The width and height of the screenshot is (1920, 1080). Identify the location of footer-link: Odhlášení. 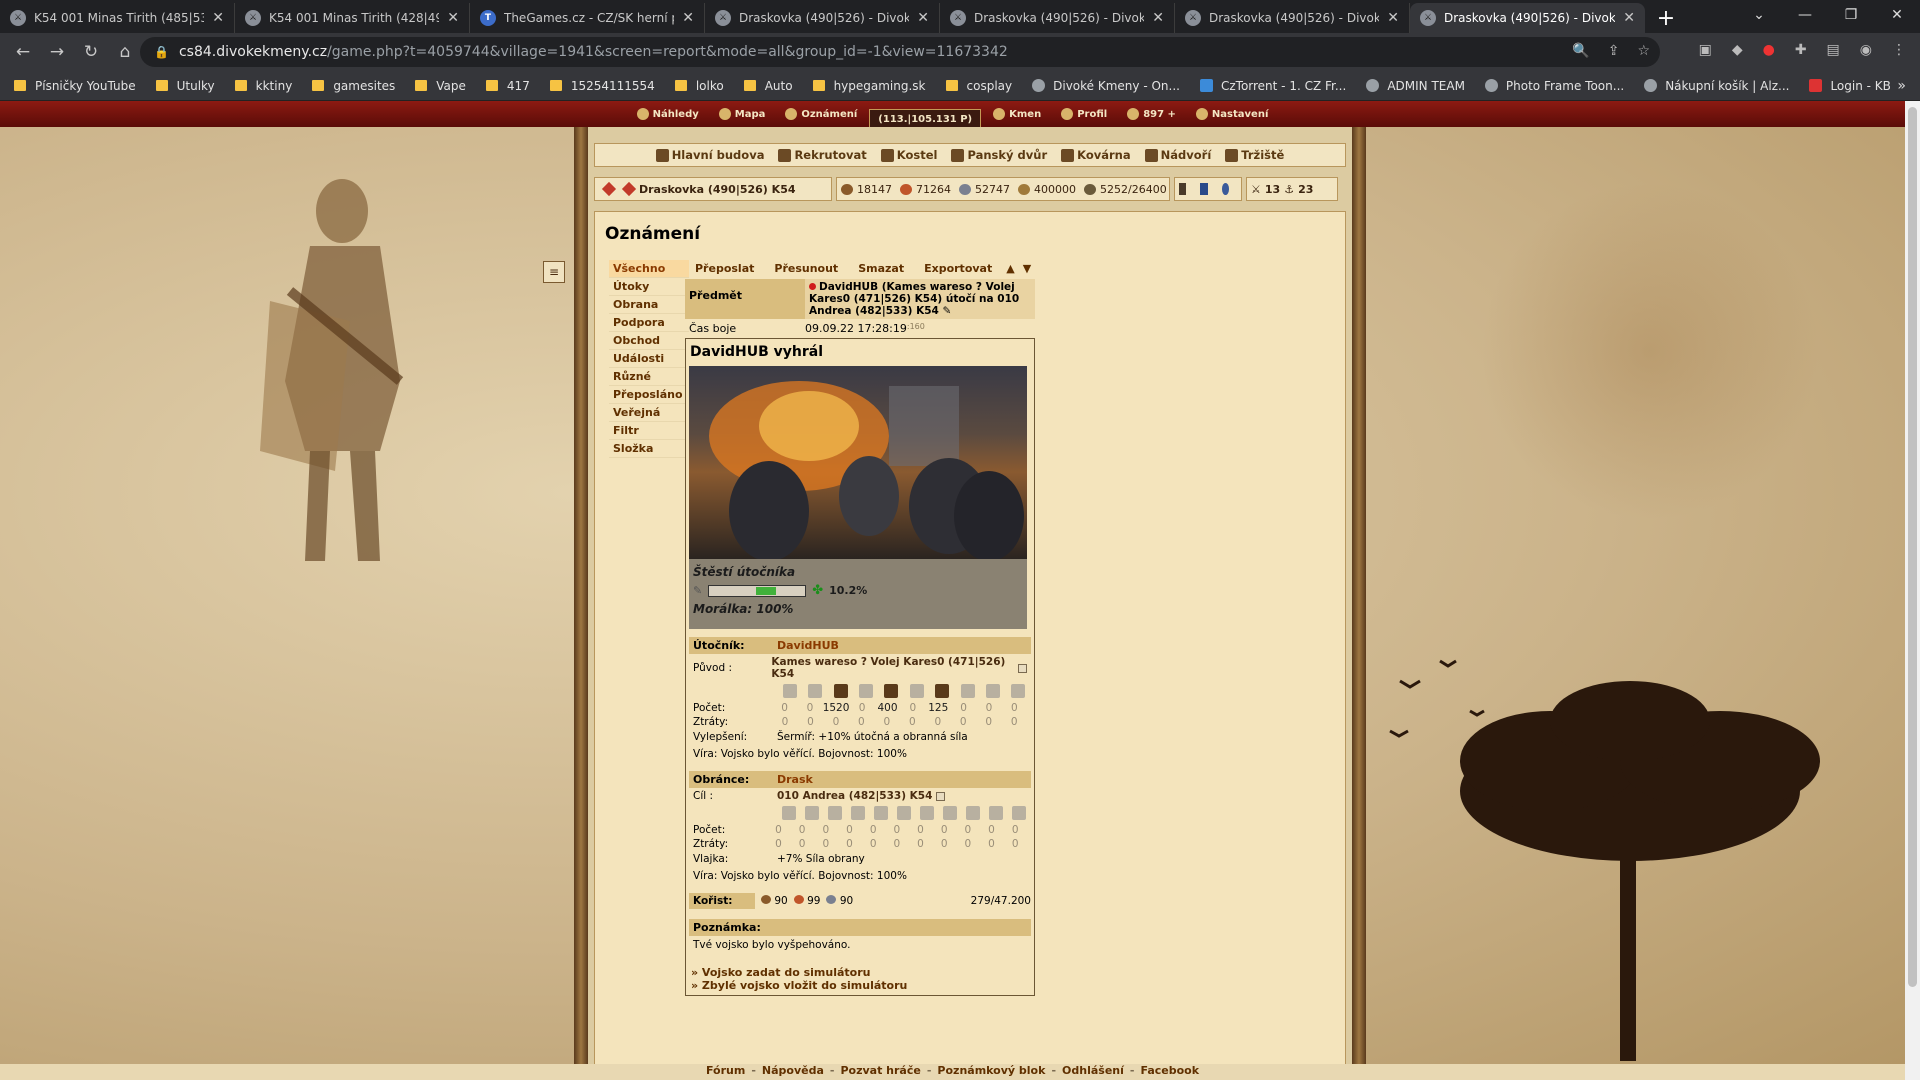
(1093, 1072).